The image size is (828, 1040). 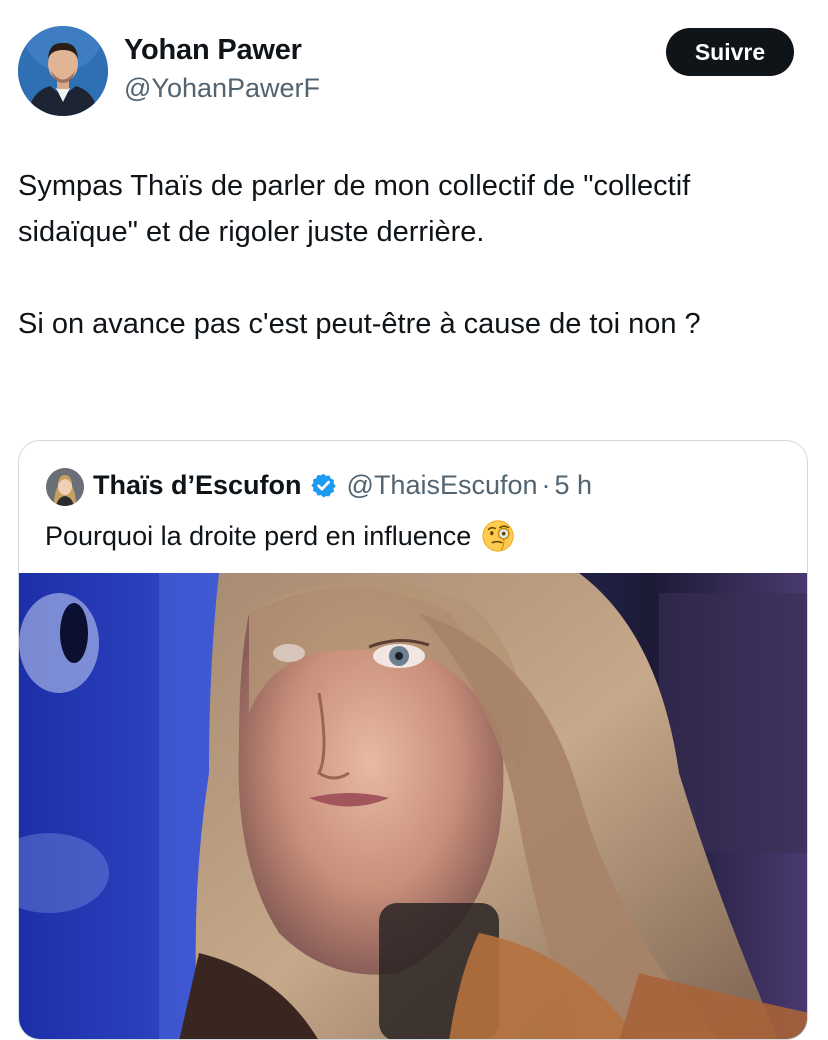 I want to click on quoted-author-handle: @ThaisEscufon, so click(x=442, y=485).